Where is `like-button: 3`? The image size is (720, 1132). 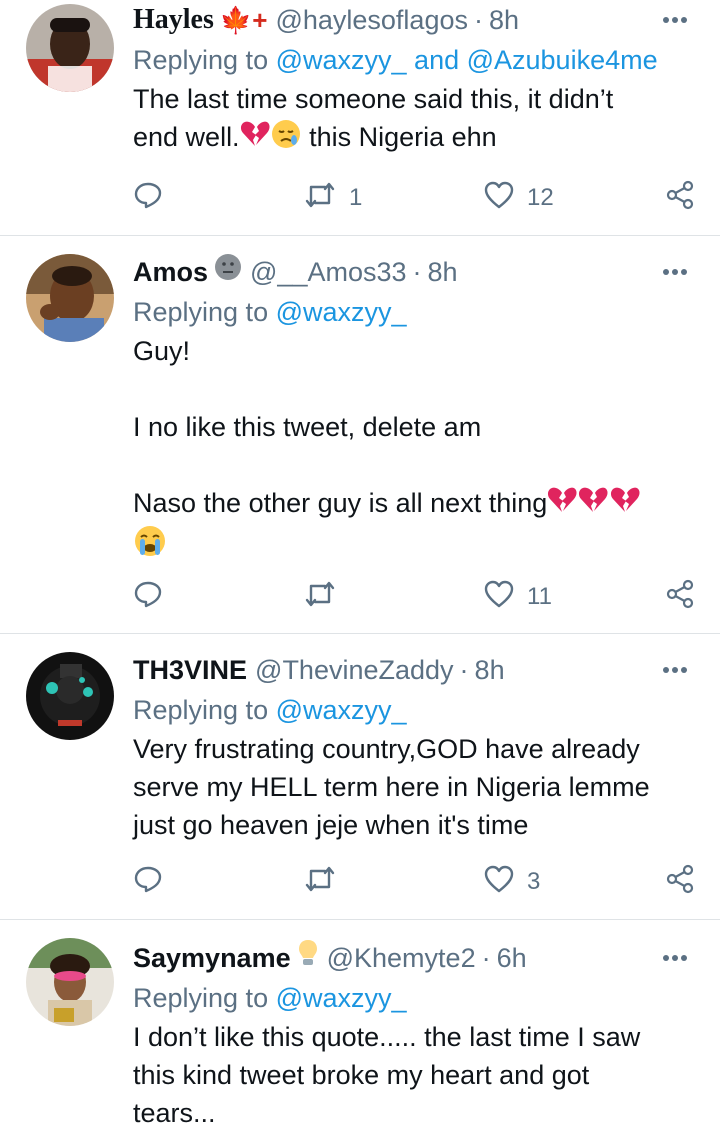
like-button: 3 is located at coordinates (511, 882).